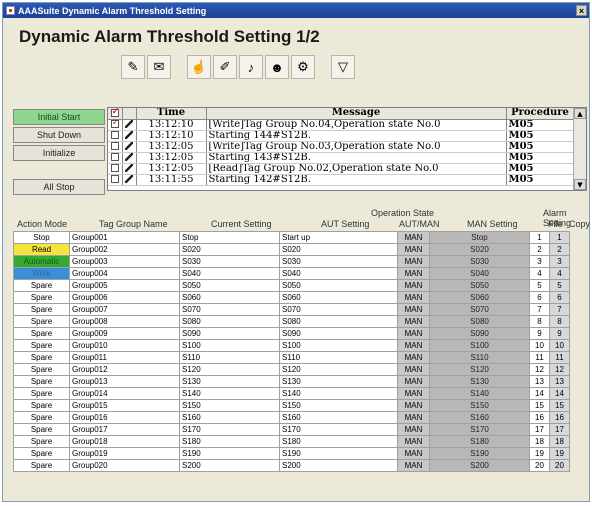 The image size is (592, 506). What do you see at coordinates (341, 158) in the screenshot?
I see `log-row: 13:12:05 Starting 143#S12B. M05` at bounding box center [341, 158].